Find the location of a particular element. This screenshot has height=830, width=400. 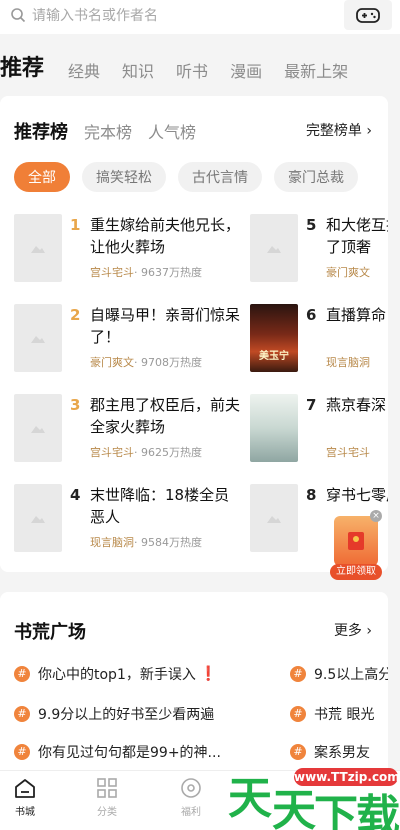

book-item: 1 重生嫁给前夫他兄长，让他火葬场 宫斗宅斗· 9637万热度 is located at coordinates (129, 250).